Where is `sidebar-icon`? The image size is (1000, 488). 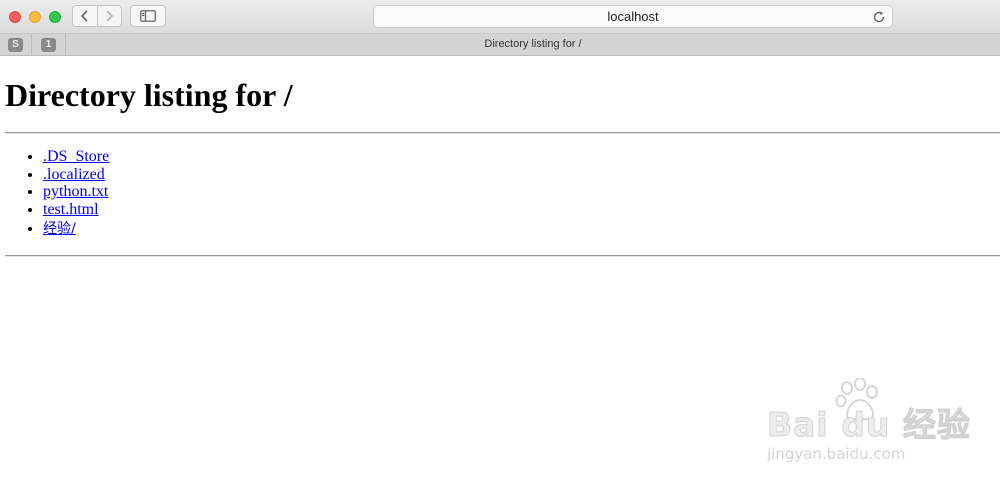 sidebar-icon is located at coordinates (148, 16).